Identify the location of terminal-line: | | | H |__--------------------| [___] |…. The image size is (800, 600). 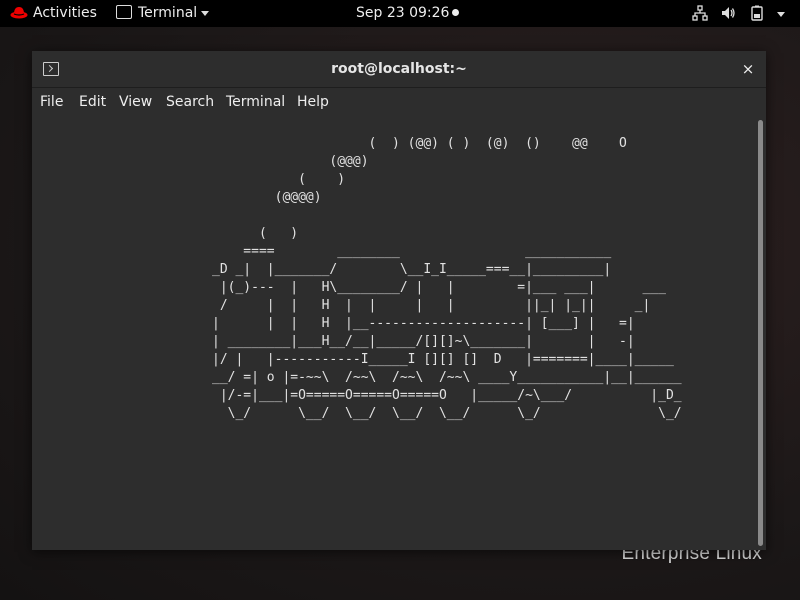
(423, 323).